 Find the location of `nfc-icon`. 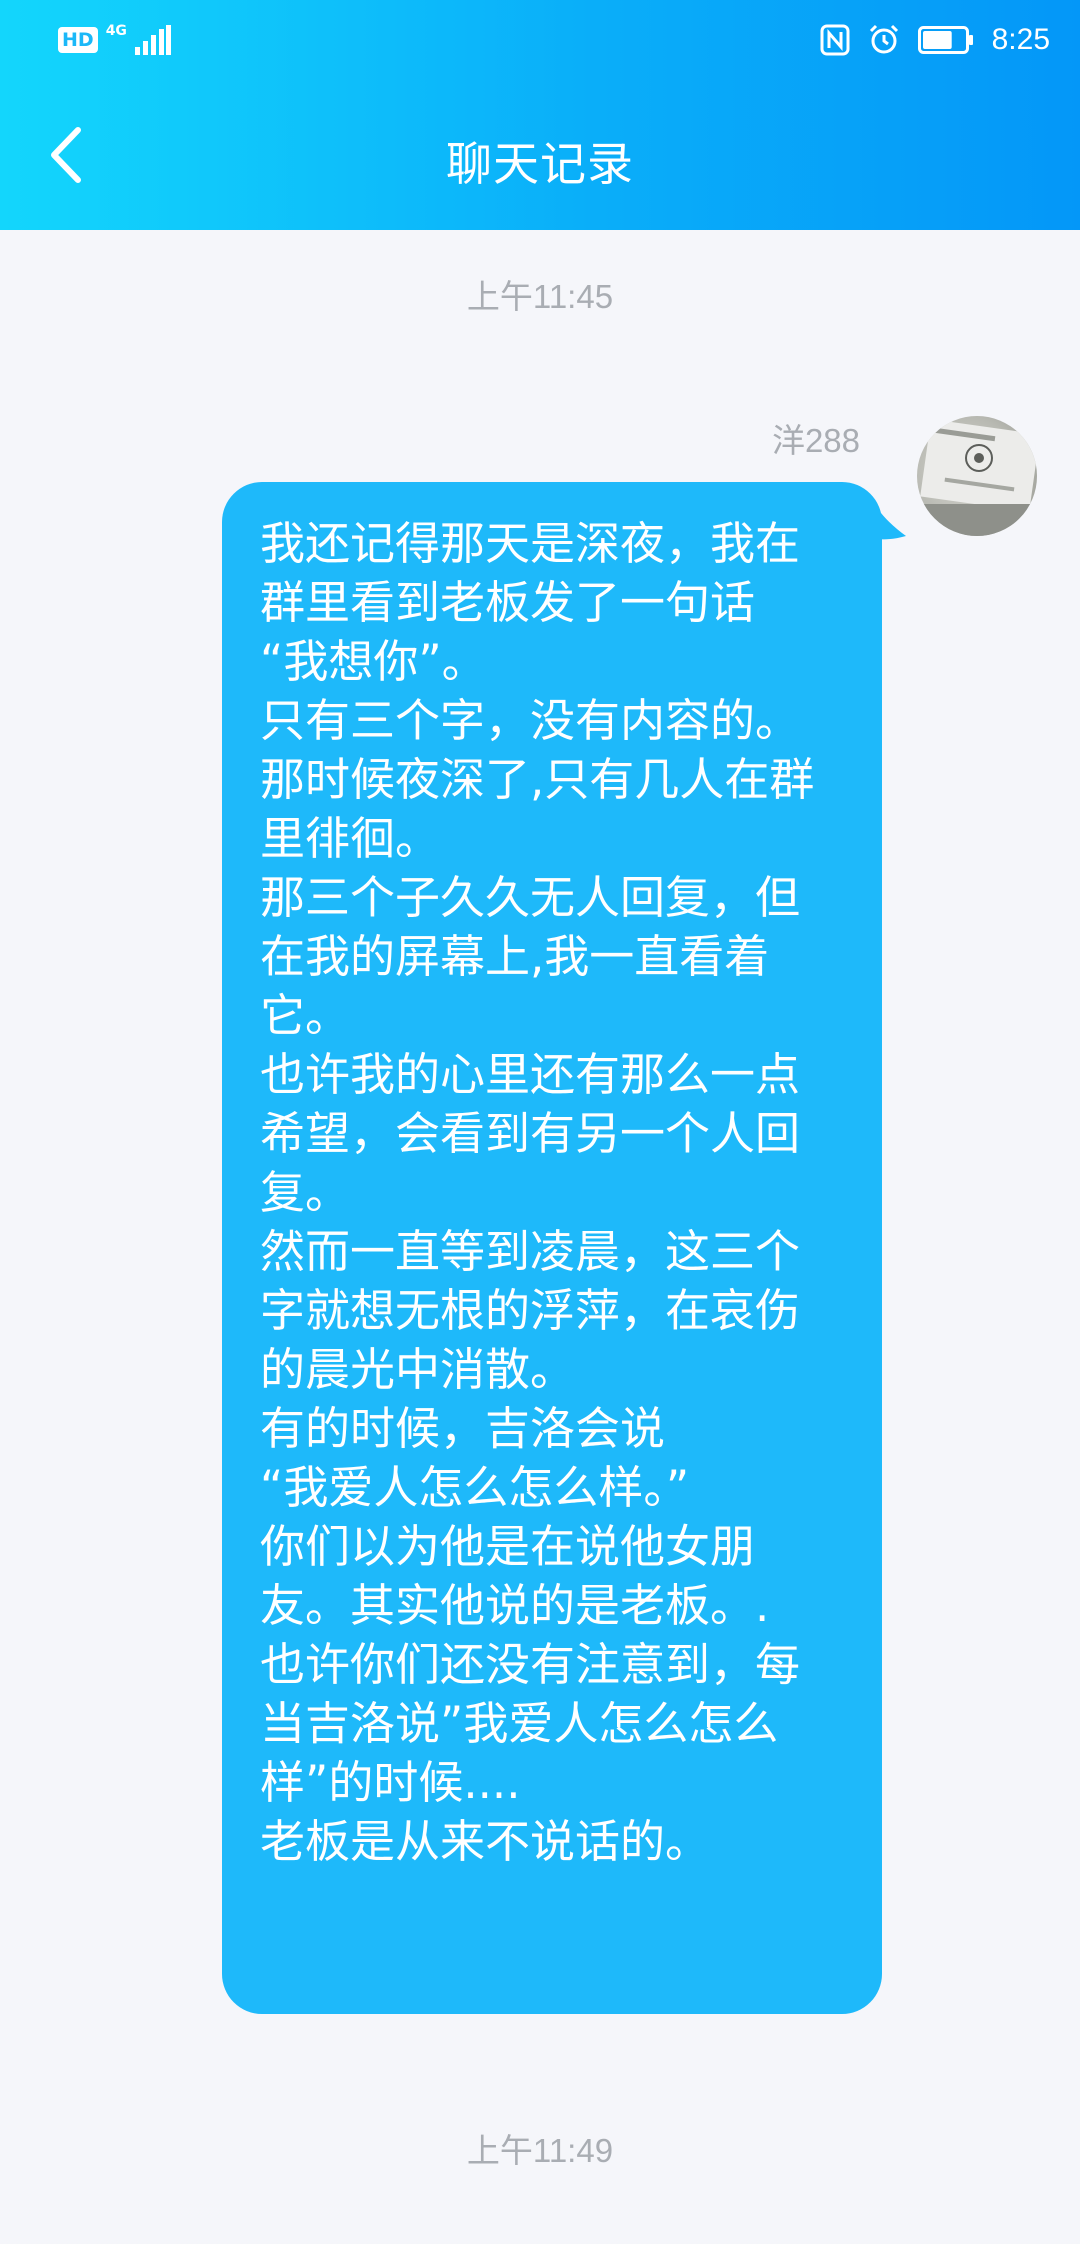

nfc-icon is located at coordinates (835, 40).